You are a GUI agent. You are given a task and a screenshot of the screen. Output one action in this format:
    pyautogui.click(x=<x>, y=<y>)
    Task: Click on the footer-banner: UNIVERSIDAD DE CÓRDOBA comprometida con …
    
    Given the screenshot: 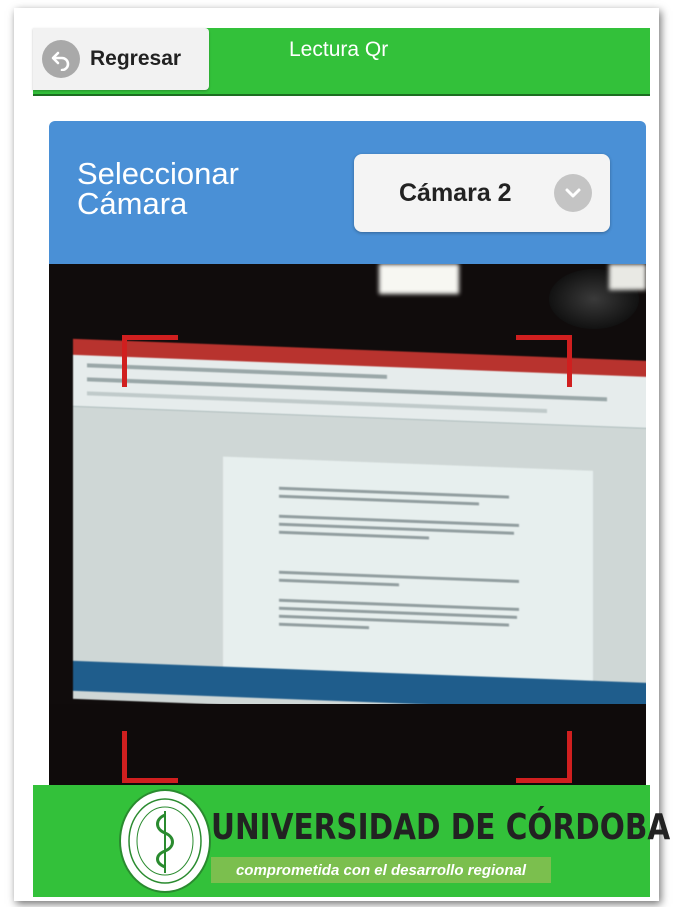 What is the action you would take?
    pyautogui.click(x=351, y=841)
    